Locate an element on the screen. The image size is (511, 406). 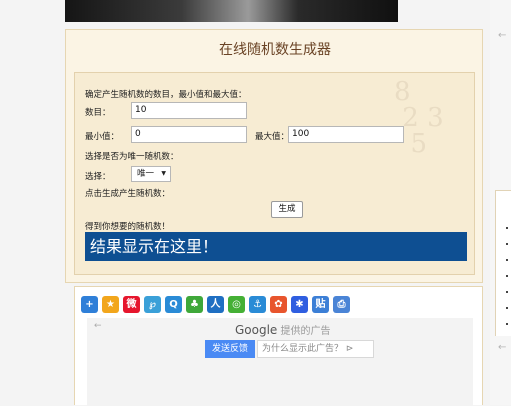
baidu-icon: ✱ is located at coordinates (299, 304).